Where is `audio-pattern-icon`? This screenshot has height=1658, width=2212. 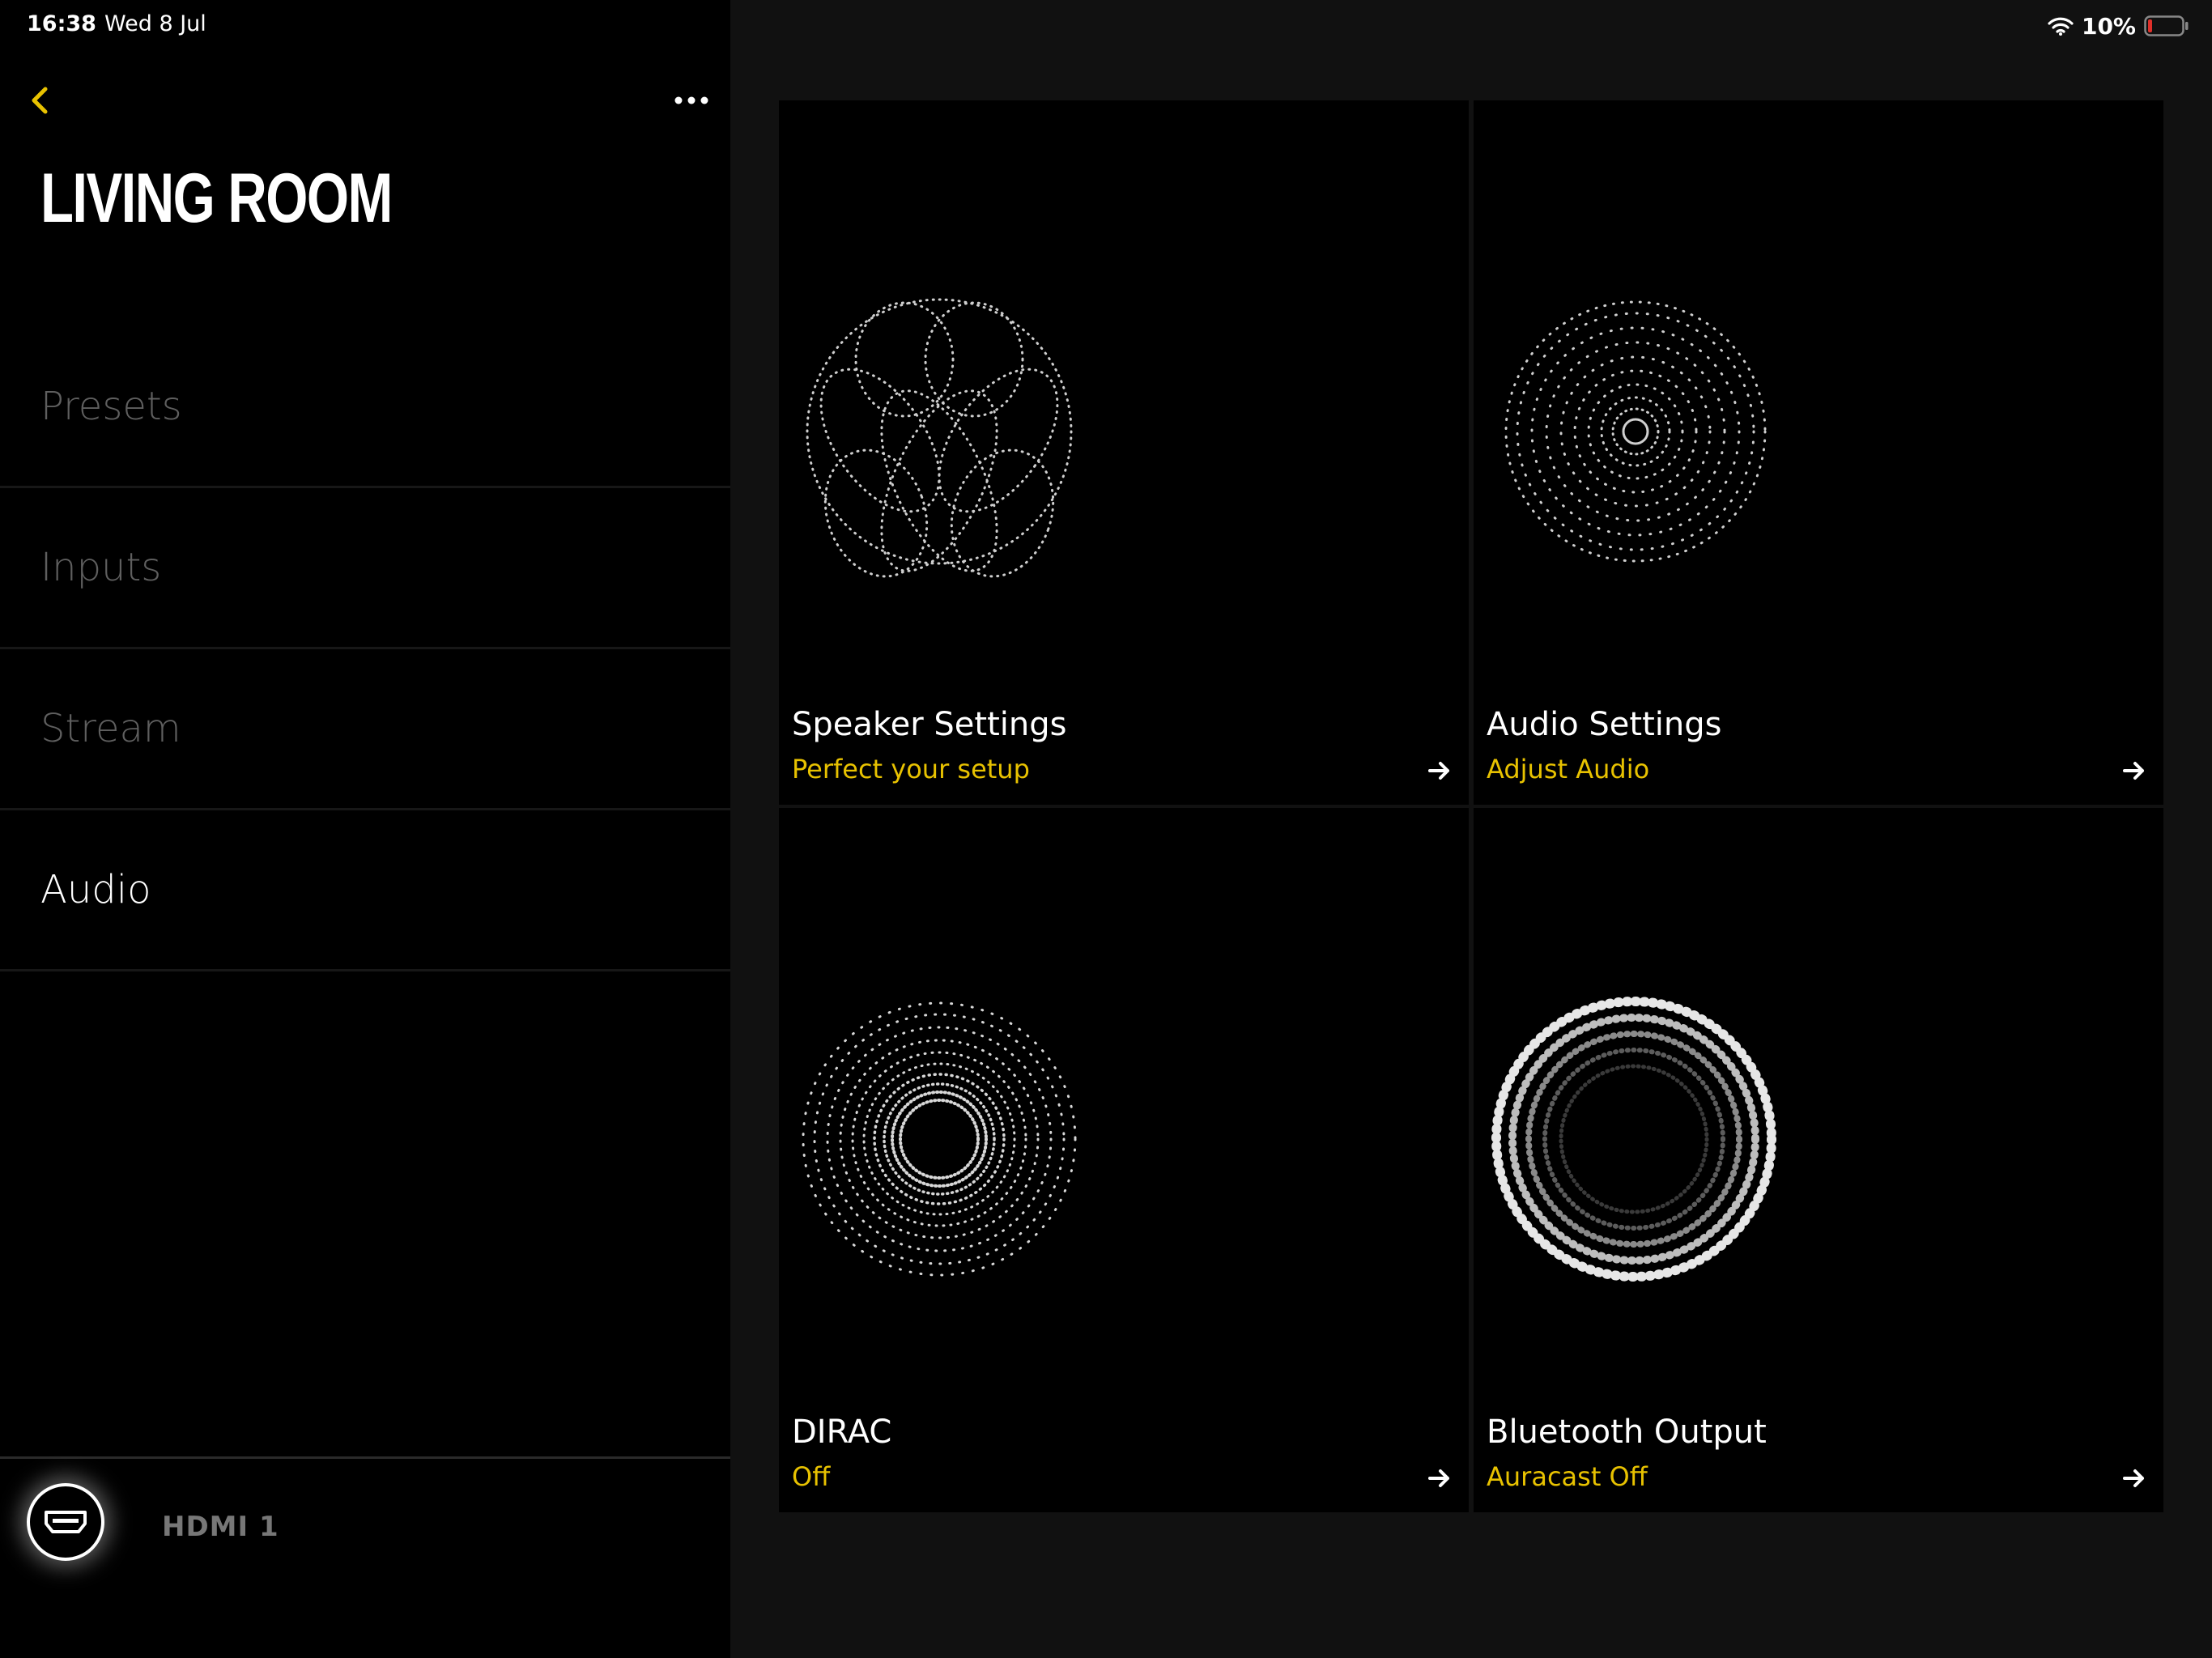 audio-pattern-icon is located at coordinates (1636, 431).